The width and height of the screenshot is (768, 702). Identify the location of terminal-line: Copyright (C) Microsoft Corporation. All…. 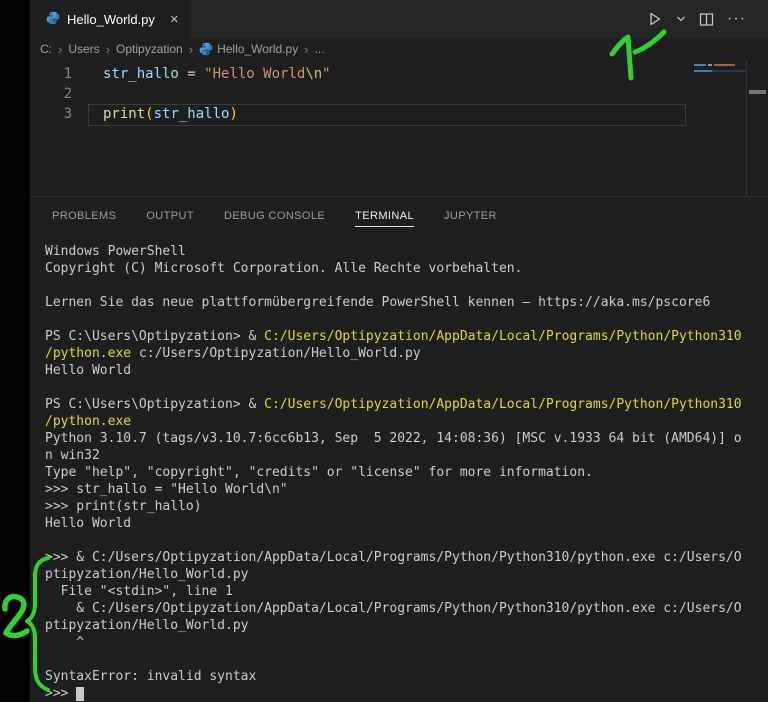
(406, 268).